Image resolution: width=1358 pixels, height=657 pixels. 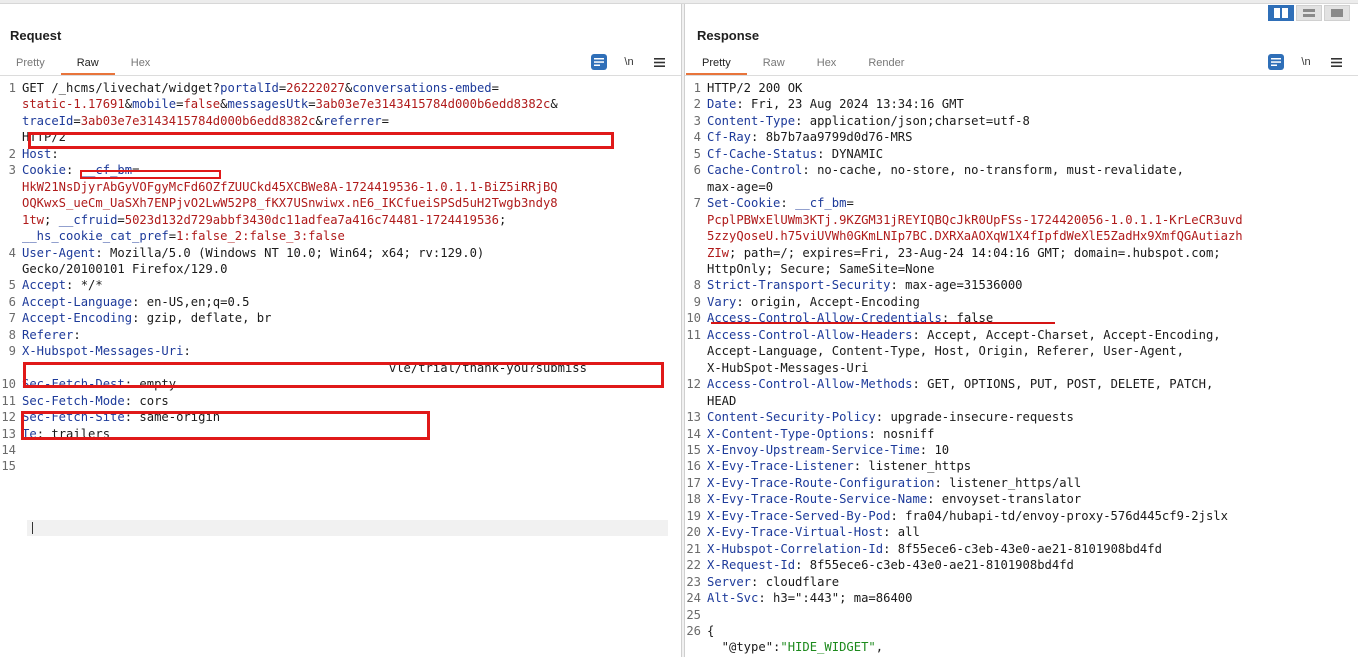 I want to click on code-text: X-Evy-Trace-Listener: listener_https, so click(x=839, y=466).